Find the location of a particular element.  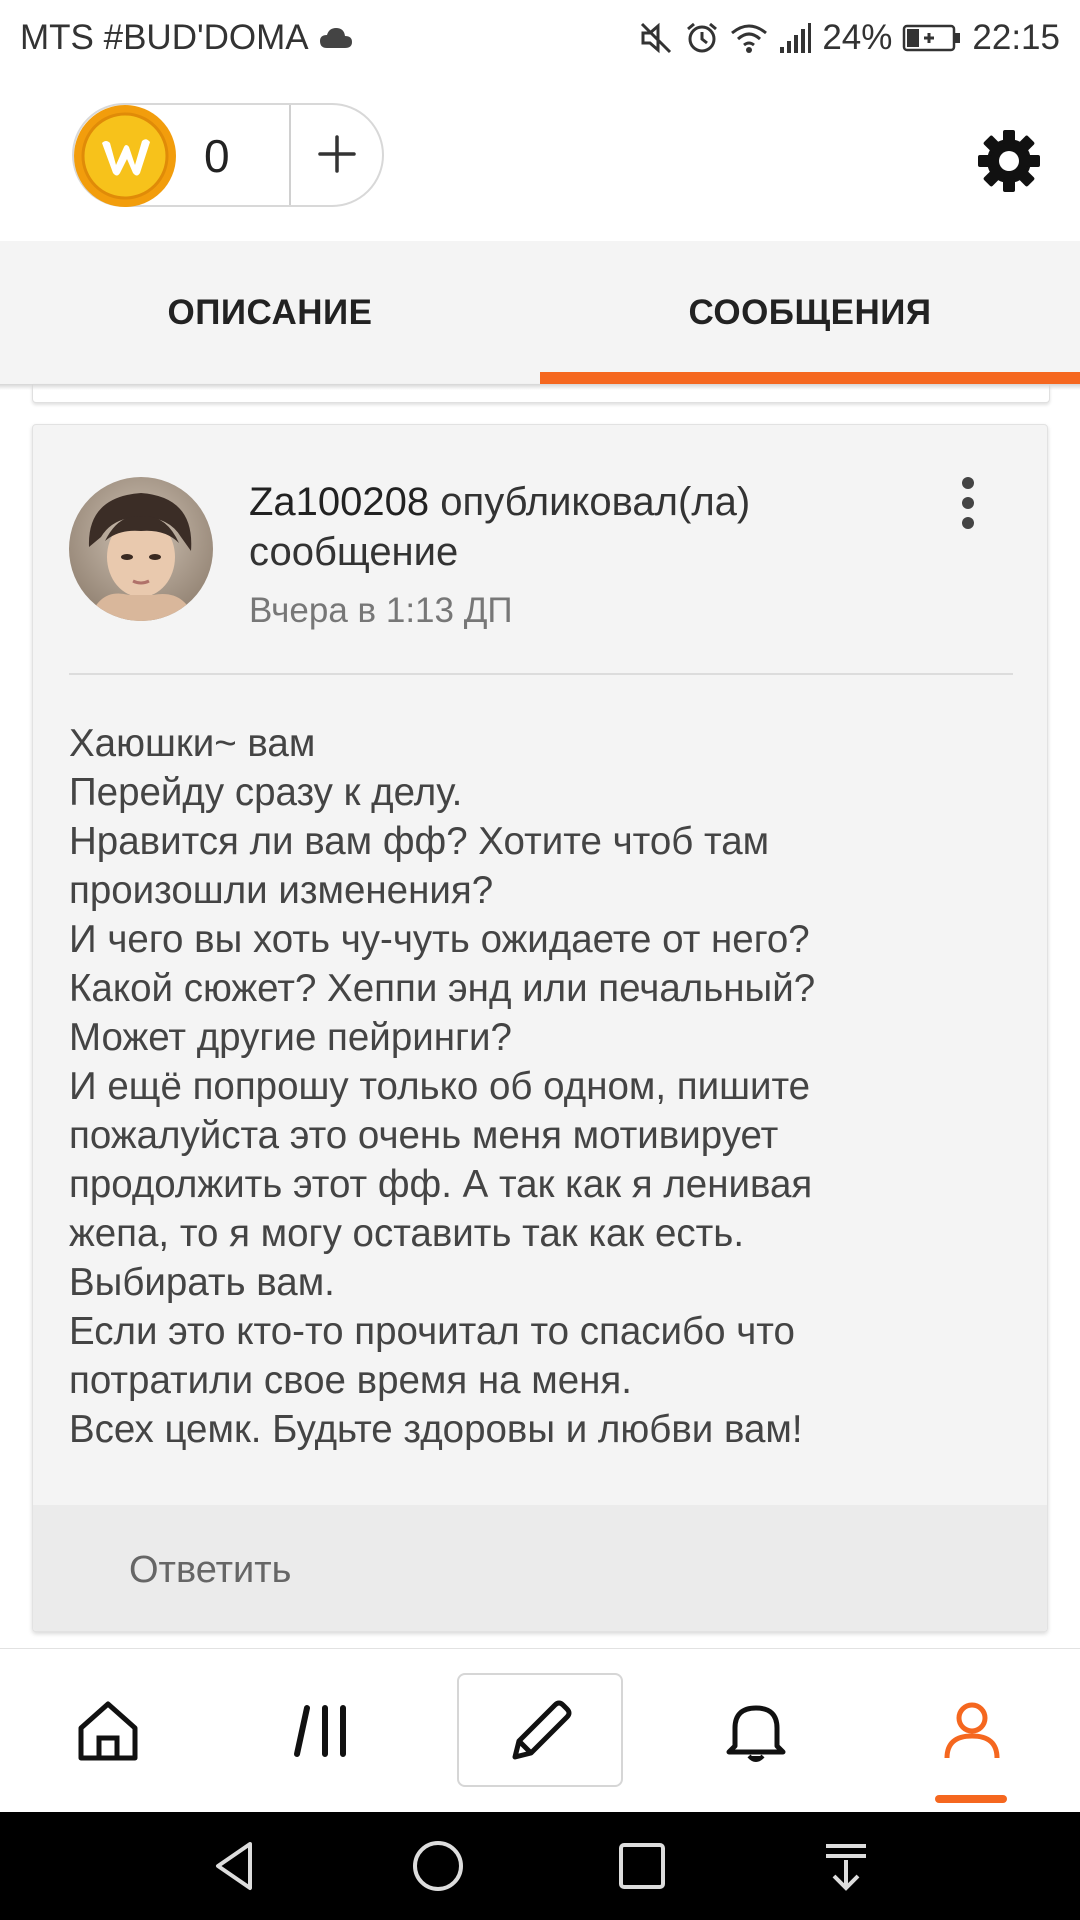

message-line: Выбирать вам. is located at coordinates (202, 1282).